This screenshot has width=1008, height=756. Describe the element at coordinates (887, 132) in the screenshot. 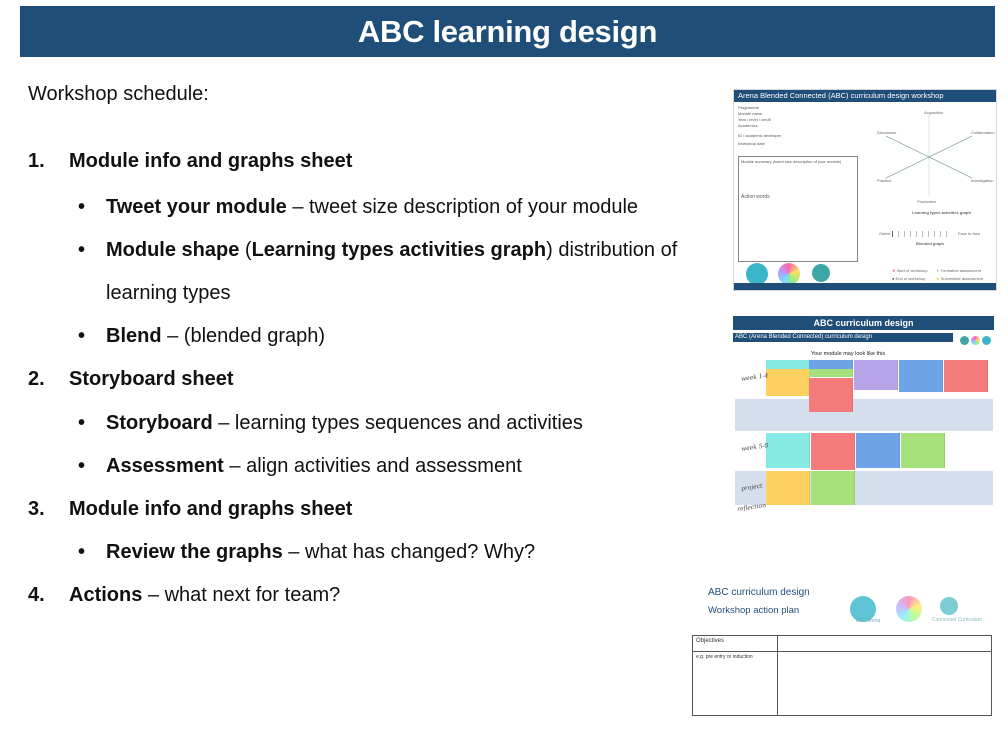

I see `radar-label: Discussion` at that location.